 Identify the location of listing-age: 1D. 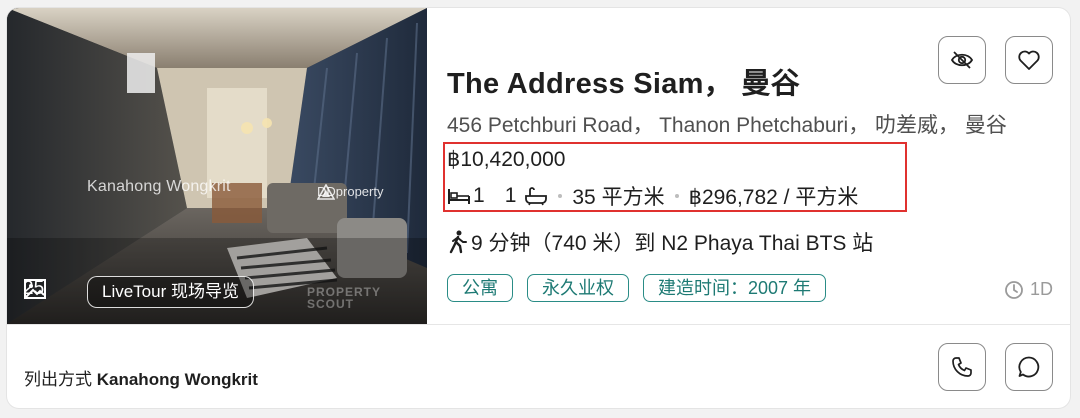
(1028, 289).